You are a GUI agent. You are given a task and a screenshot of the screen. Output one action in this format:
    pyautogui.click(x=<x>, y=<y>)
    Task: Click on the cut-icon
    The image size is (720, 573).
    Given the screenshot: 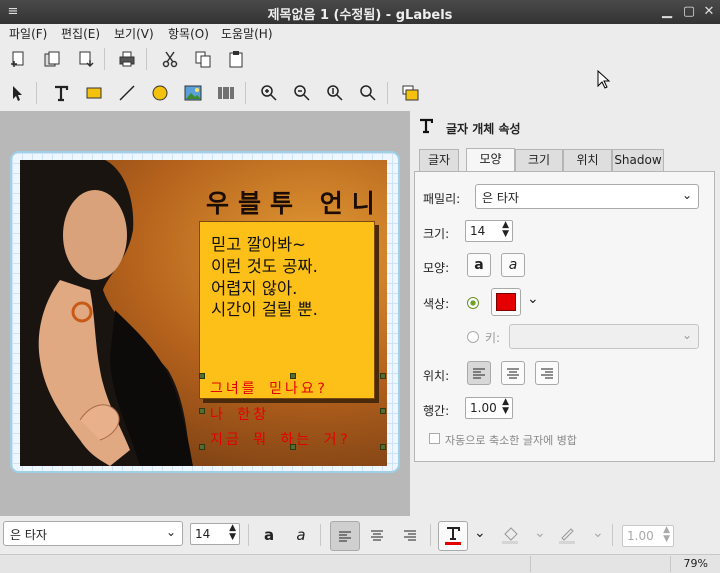 What is the action you would take?
    pyautogui.click(x=170, y=59)
    